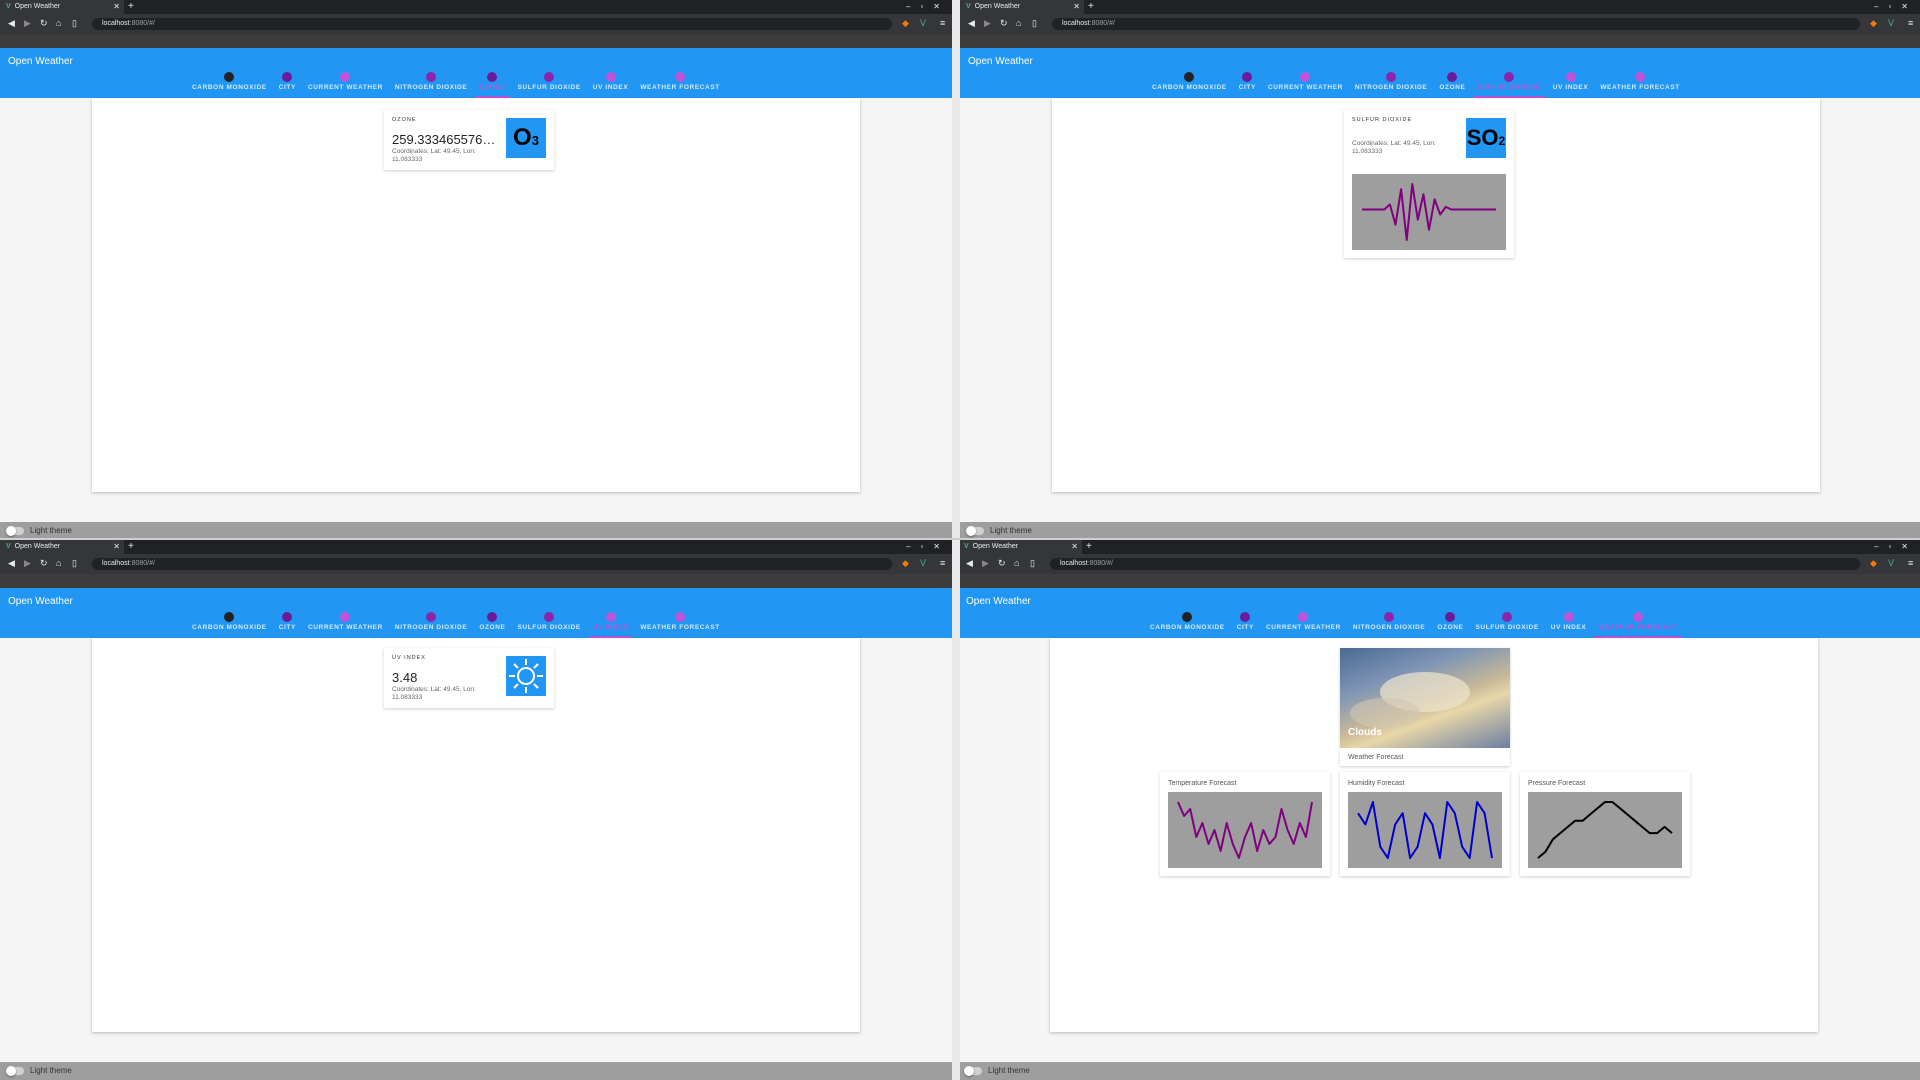 Image resolution: width=1920 pixels, height=1080 pixels. Describe the element at coordinates (549, 617) in the screenshot. I see `so2-icon` at that location.